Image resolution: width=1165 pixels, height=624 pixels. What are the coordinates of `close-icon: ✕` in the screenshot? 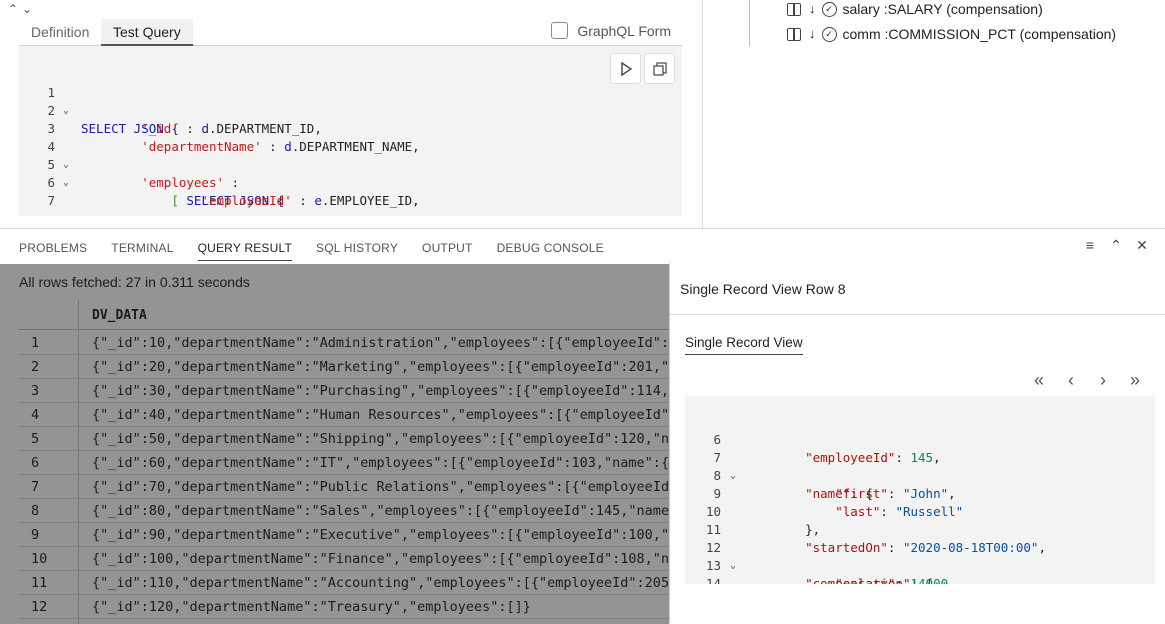 It's located at (1142, 245).